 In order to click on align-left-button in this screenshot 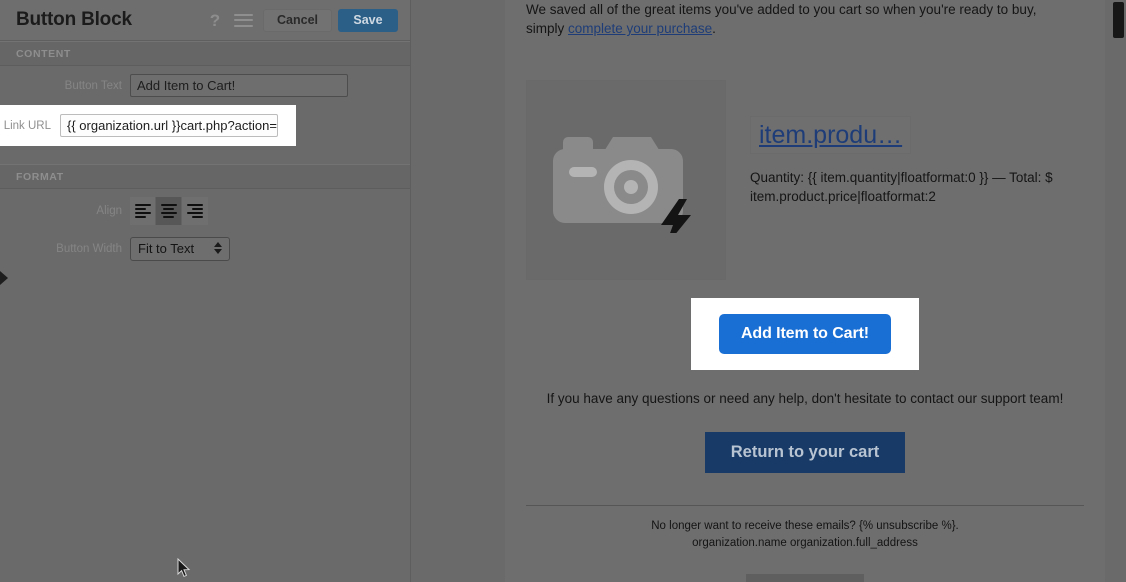, I will do `click(143, 211)`.